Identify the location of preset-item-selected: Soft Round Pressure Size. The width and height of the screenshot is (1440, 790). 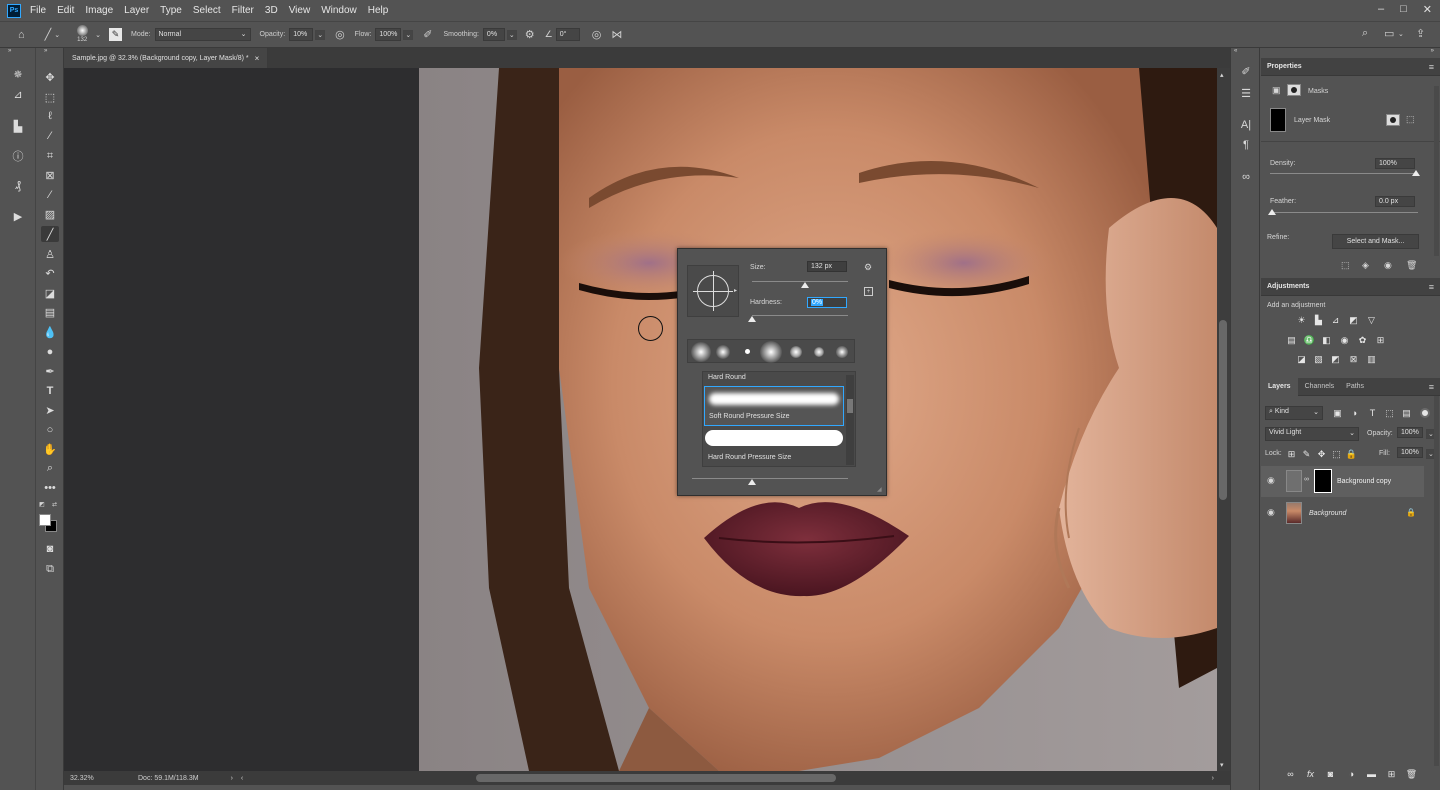
(774, 406).